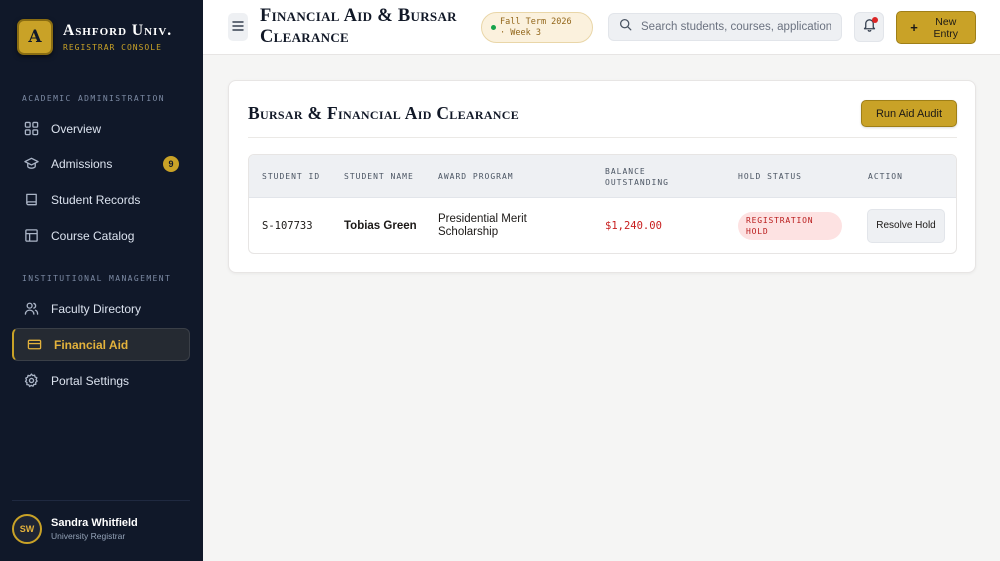  I want to click on divider, so click(602, 137).